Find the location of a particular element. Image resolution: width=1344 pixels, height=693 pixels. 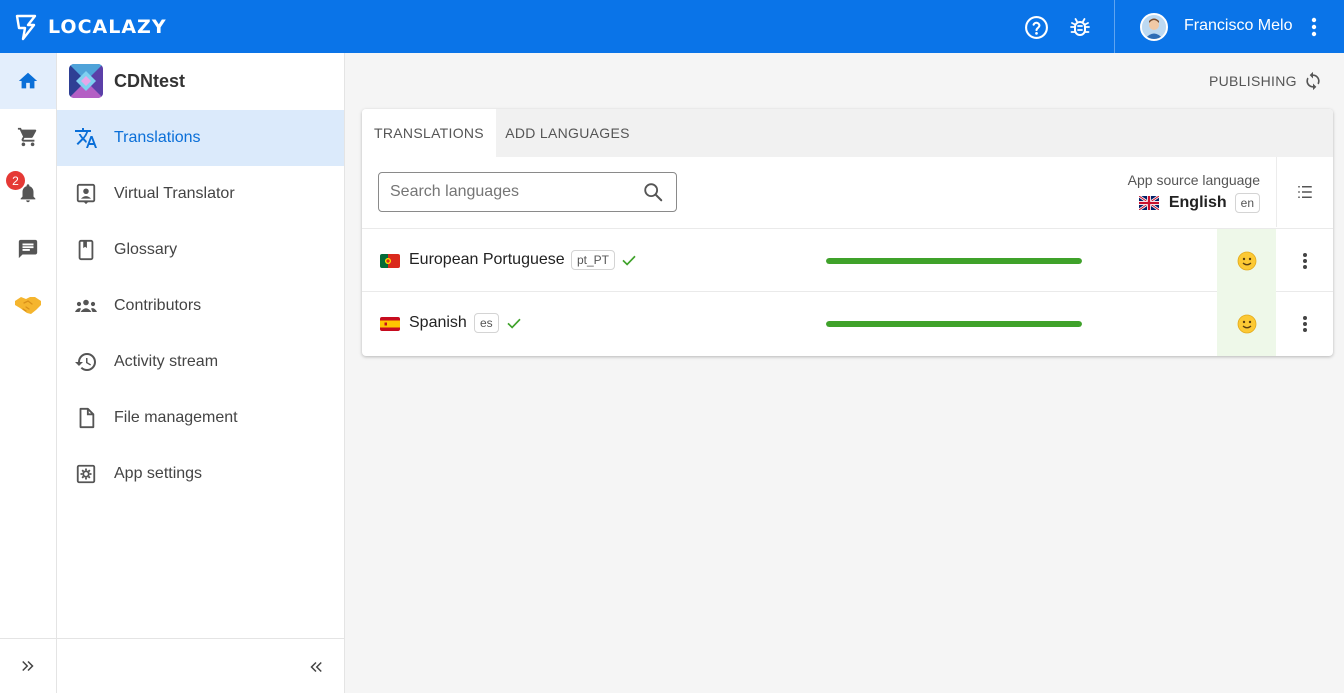

app-name: CDNtest is located at coordinates (150, 80).